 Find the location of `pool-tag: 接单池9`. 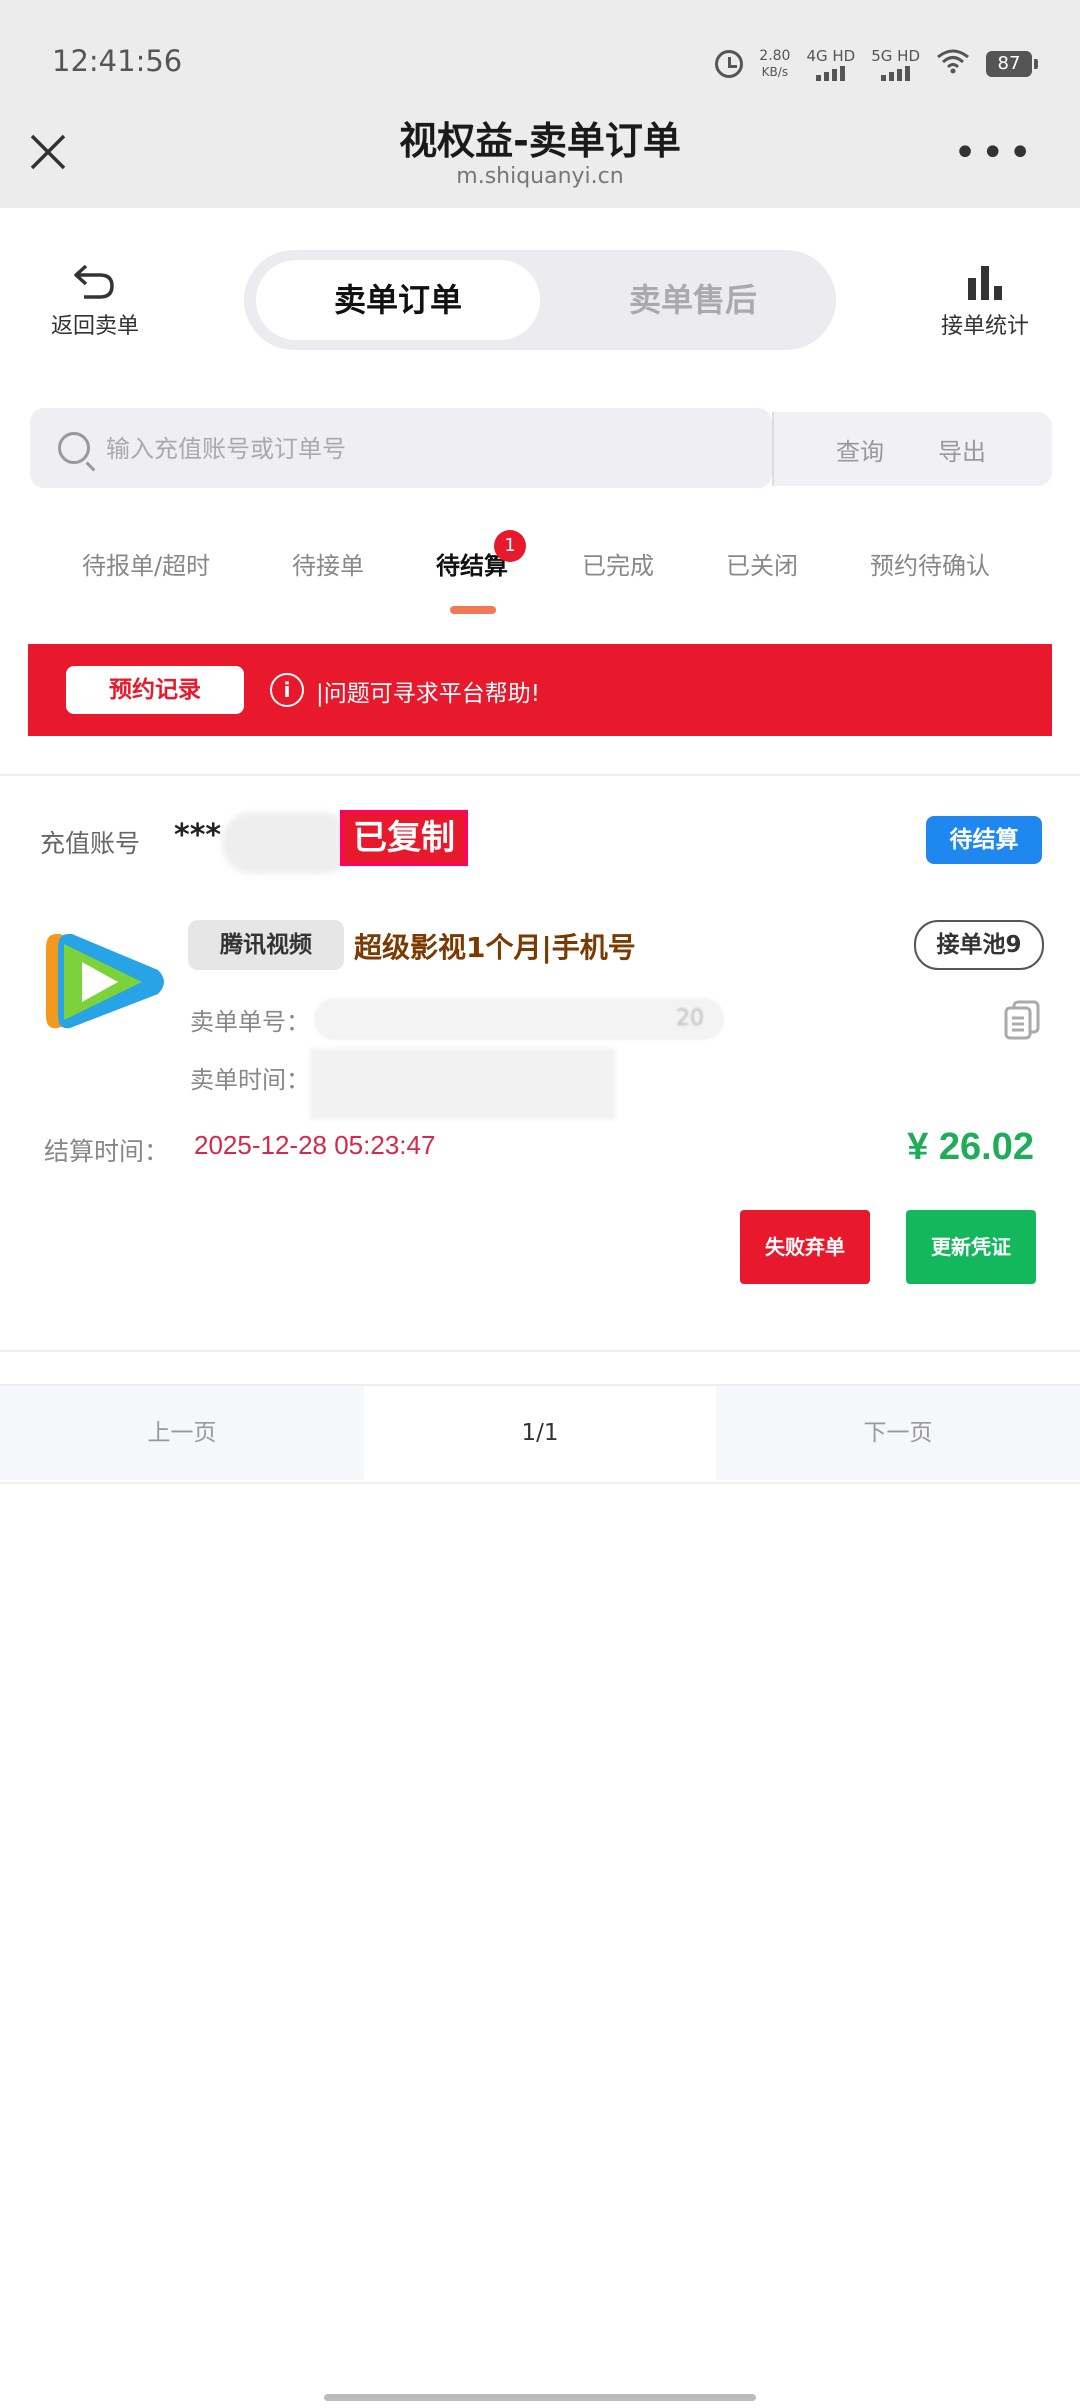

pool-tag: 接单池9 is located at coordinates (979, 945).